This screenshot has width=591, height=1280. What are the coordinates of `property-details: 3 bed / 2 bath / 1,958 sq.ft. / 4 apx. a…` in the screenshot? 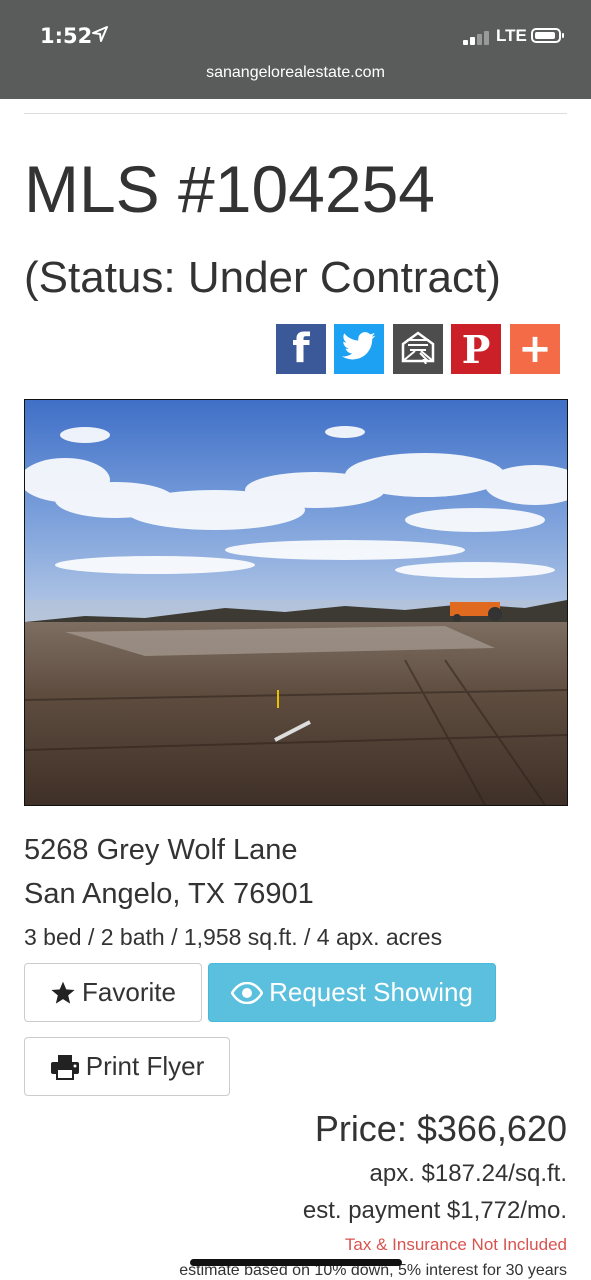 It's located at (233, 937).